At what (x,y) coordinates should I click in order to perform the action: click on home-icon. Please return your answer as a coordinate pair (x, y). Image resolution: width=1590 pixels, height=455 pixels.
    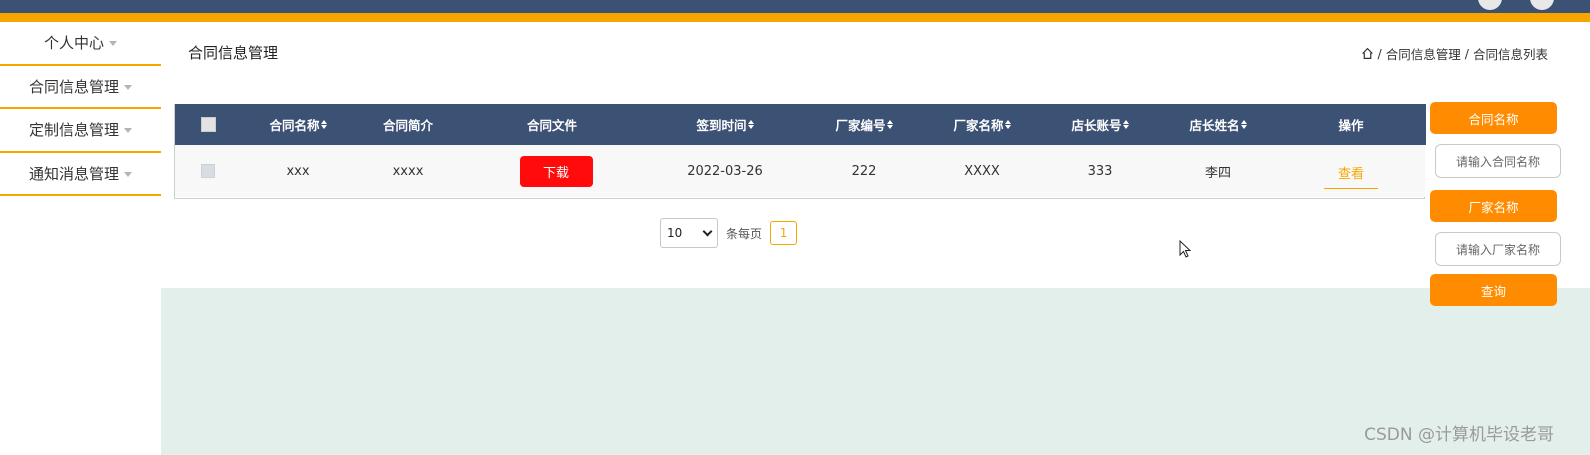
    Looking at the image, I should click on (1367, 53).